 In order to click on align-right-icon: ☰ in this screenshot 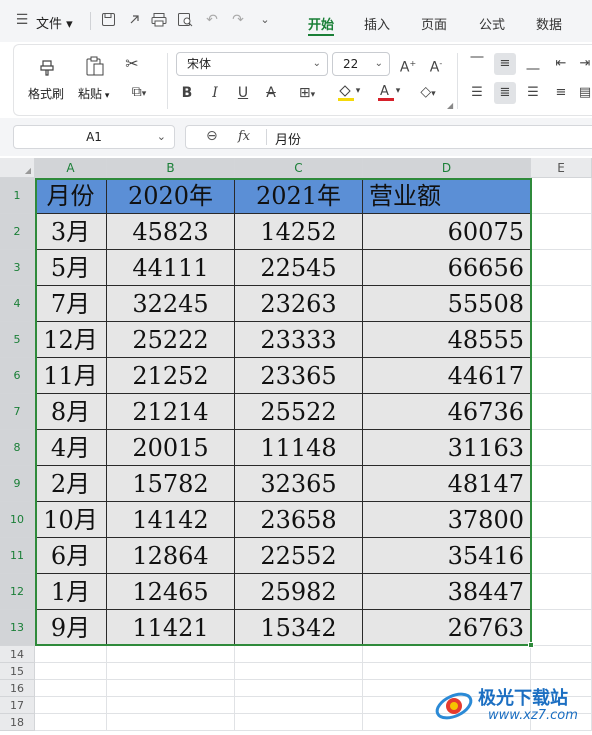, I will do `click(533, 93)`.